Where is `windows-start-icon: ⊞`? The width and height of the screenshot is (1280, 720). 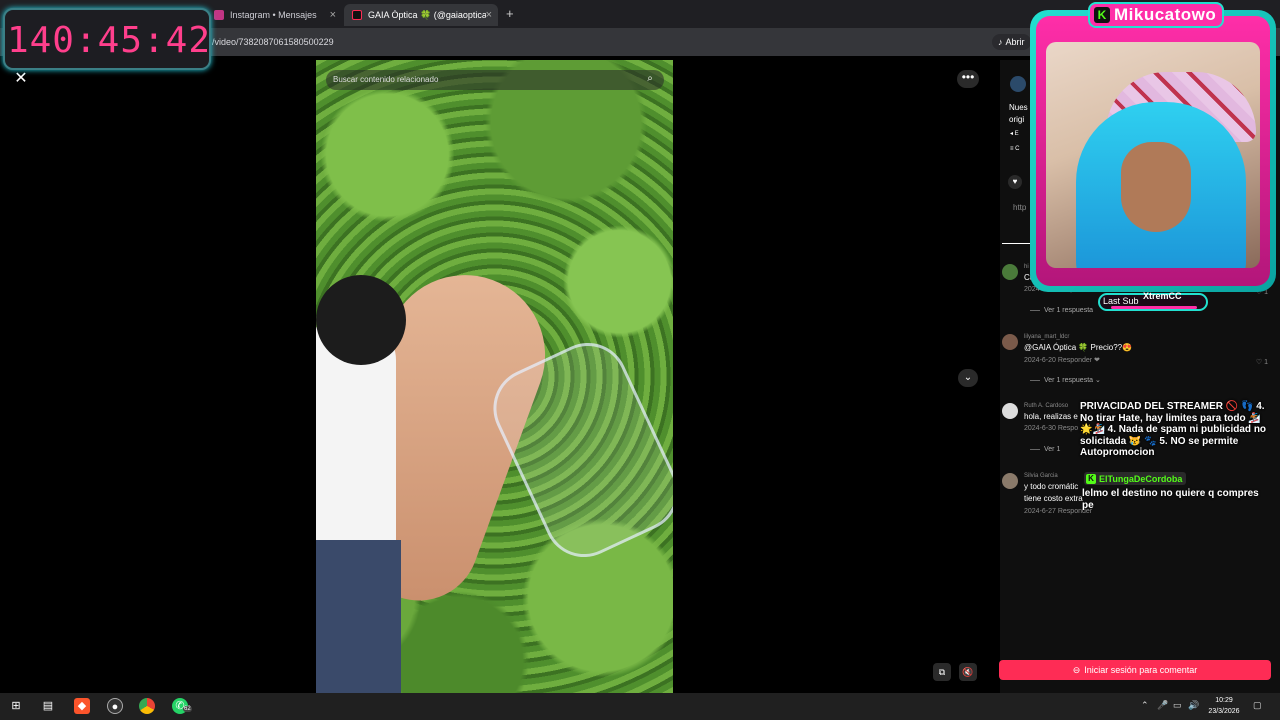 windows-start-icon: ⊞ is located at coordinates (16, 706).